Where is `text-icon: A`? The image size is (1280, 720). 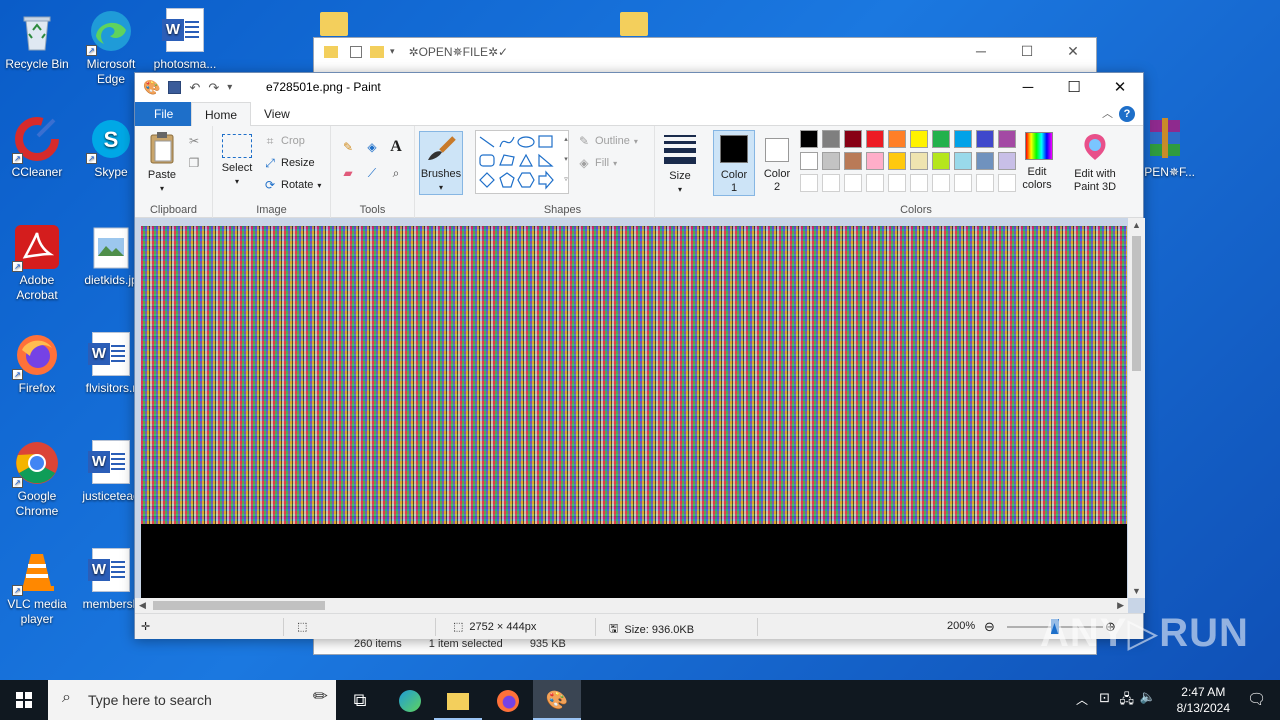 text-icon: A is located at coordinates (396, 147).